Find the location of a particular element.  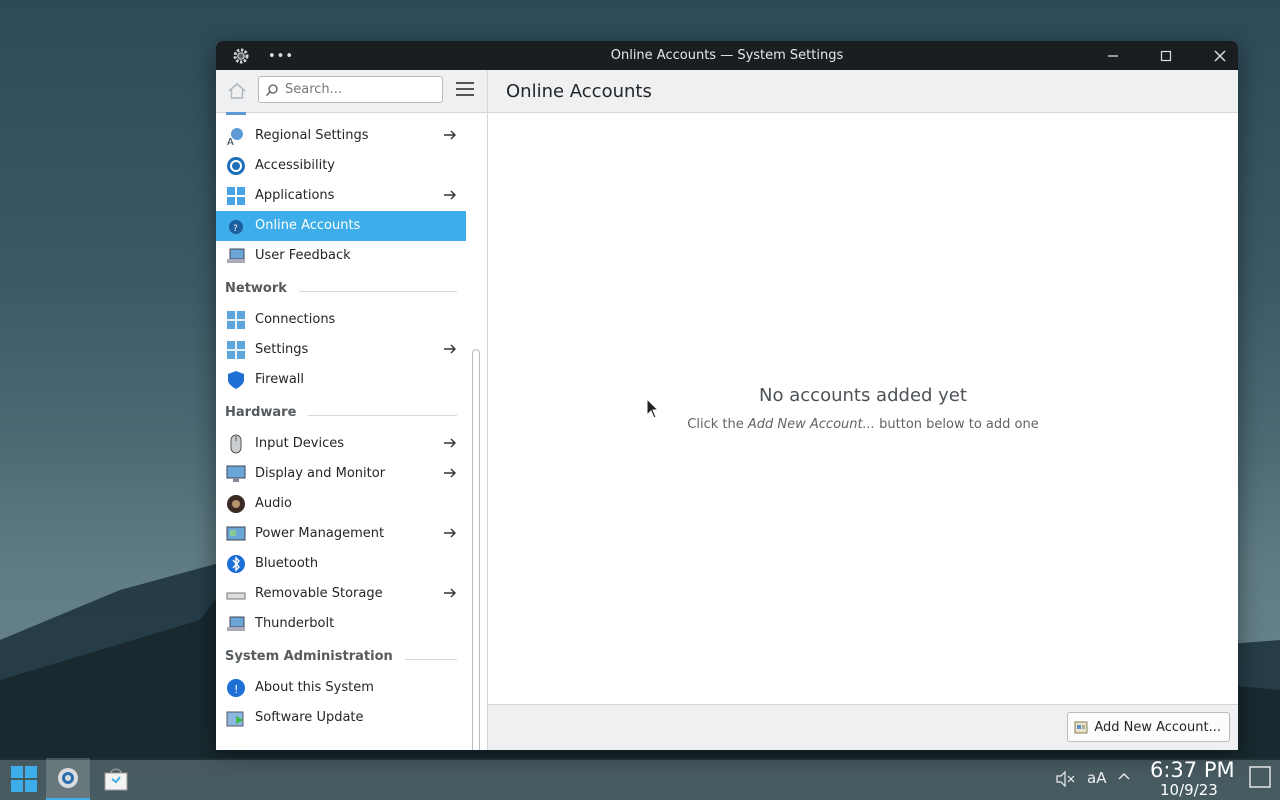

user-feedback-icon is located at coordinates (236, 256).